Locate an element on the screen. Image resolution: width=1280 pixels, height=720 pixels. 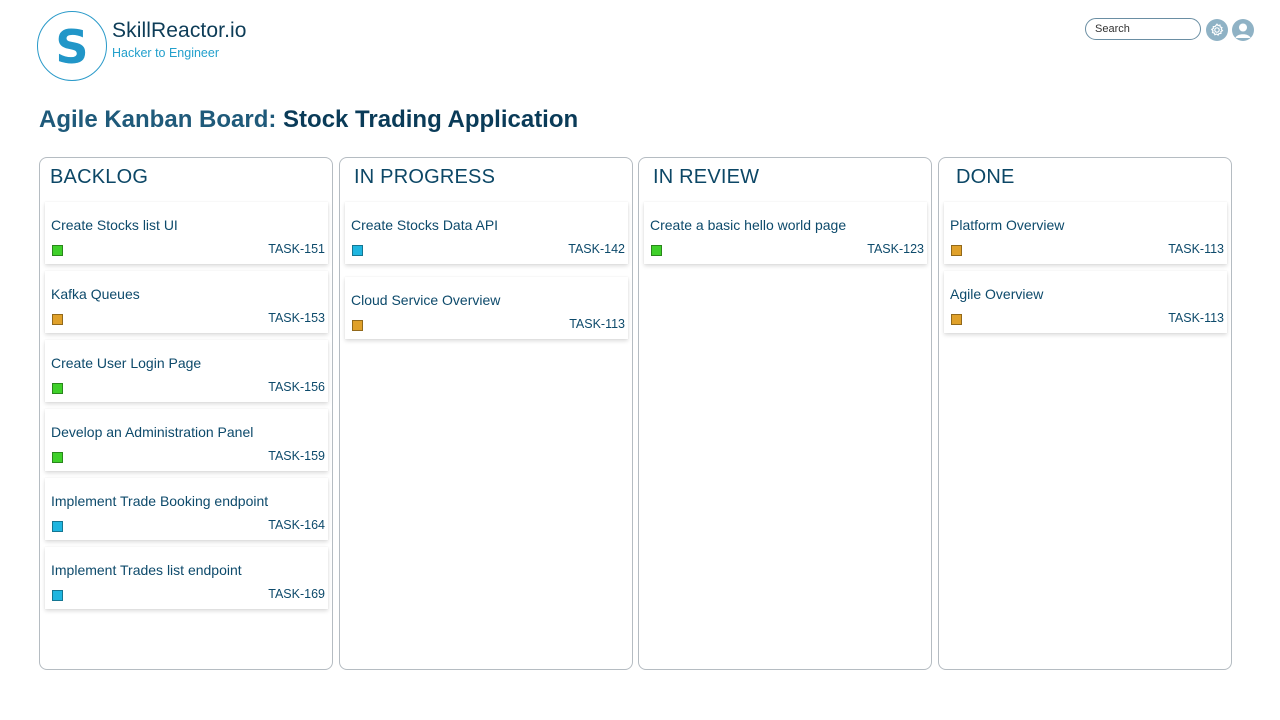
user-avatar-icon is located at coordinates (1243, 30).